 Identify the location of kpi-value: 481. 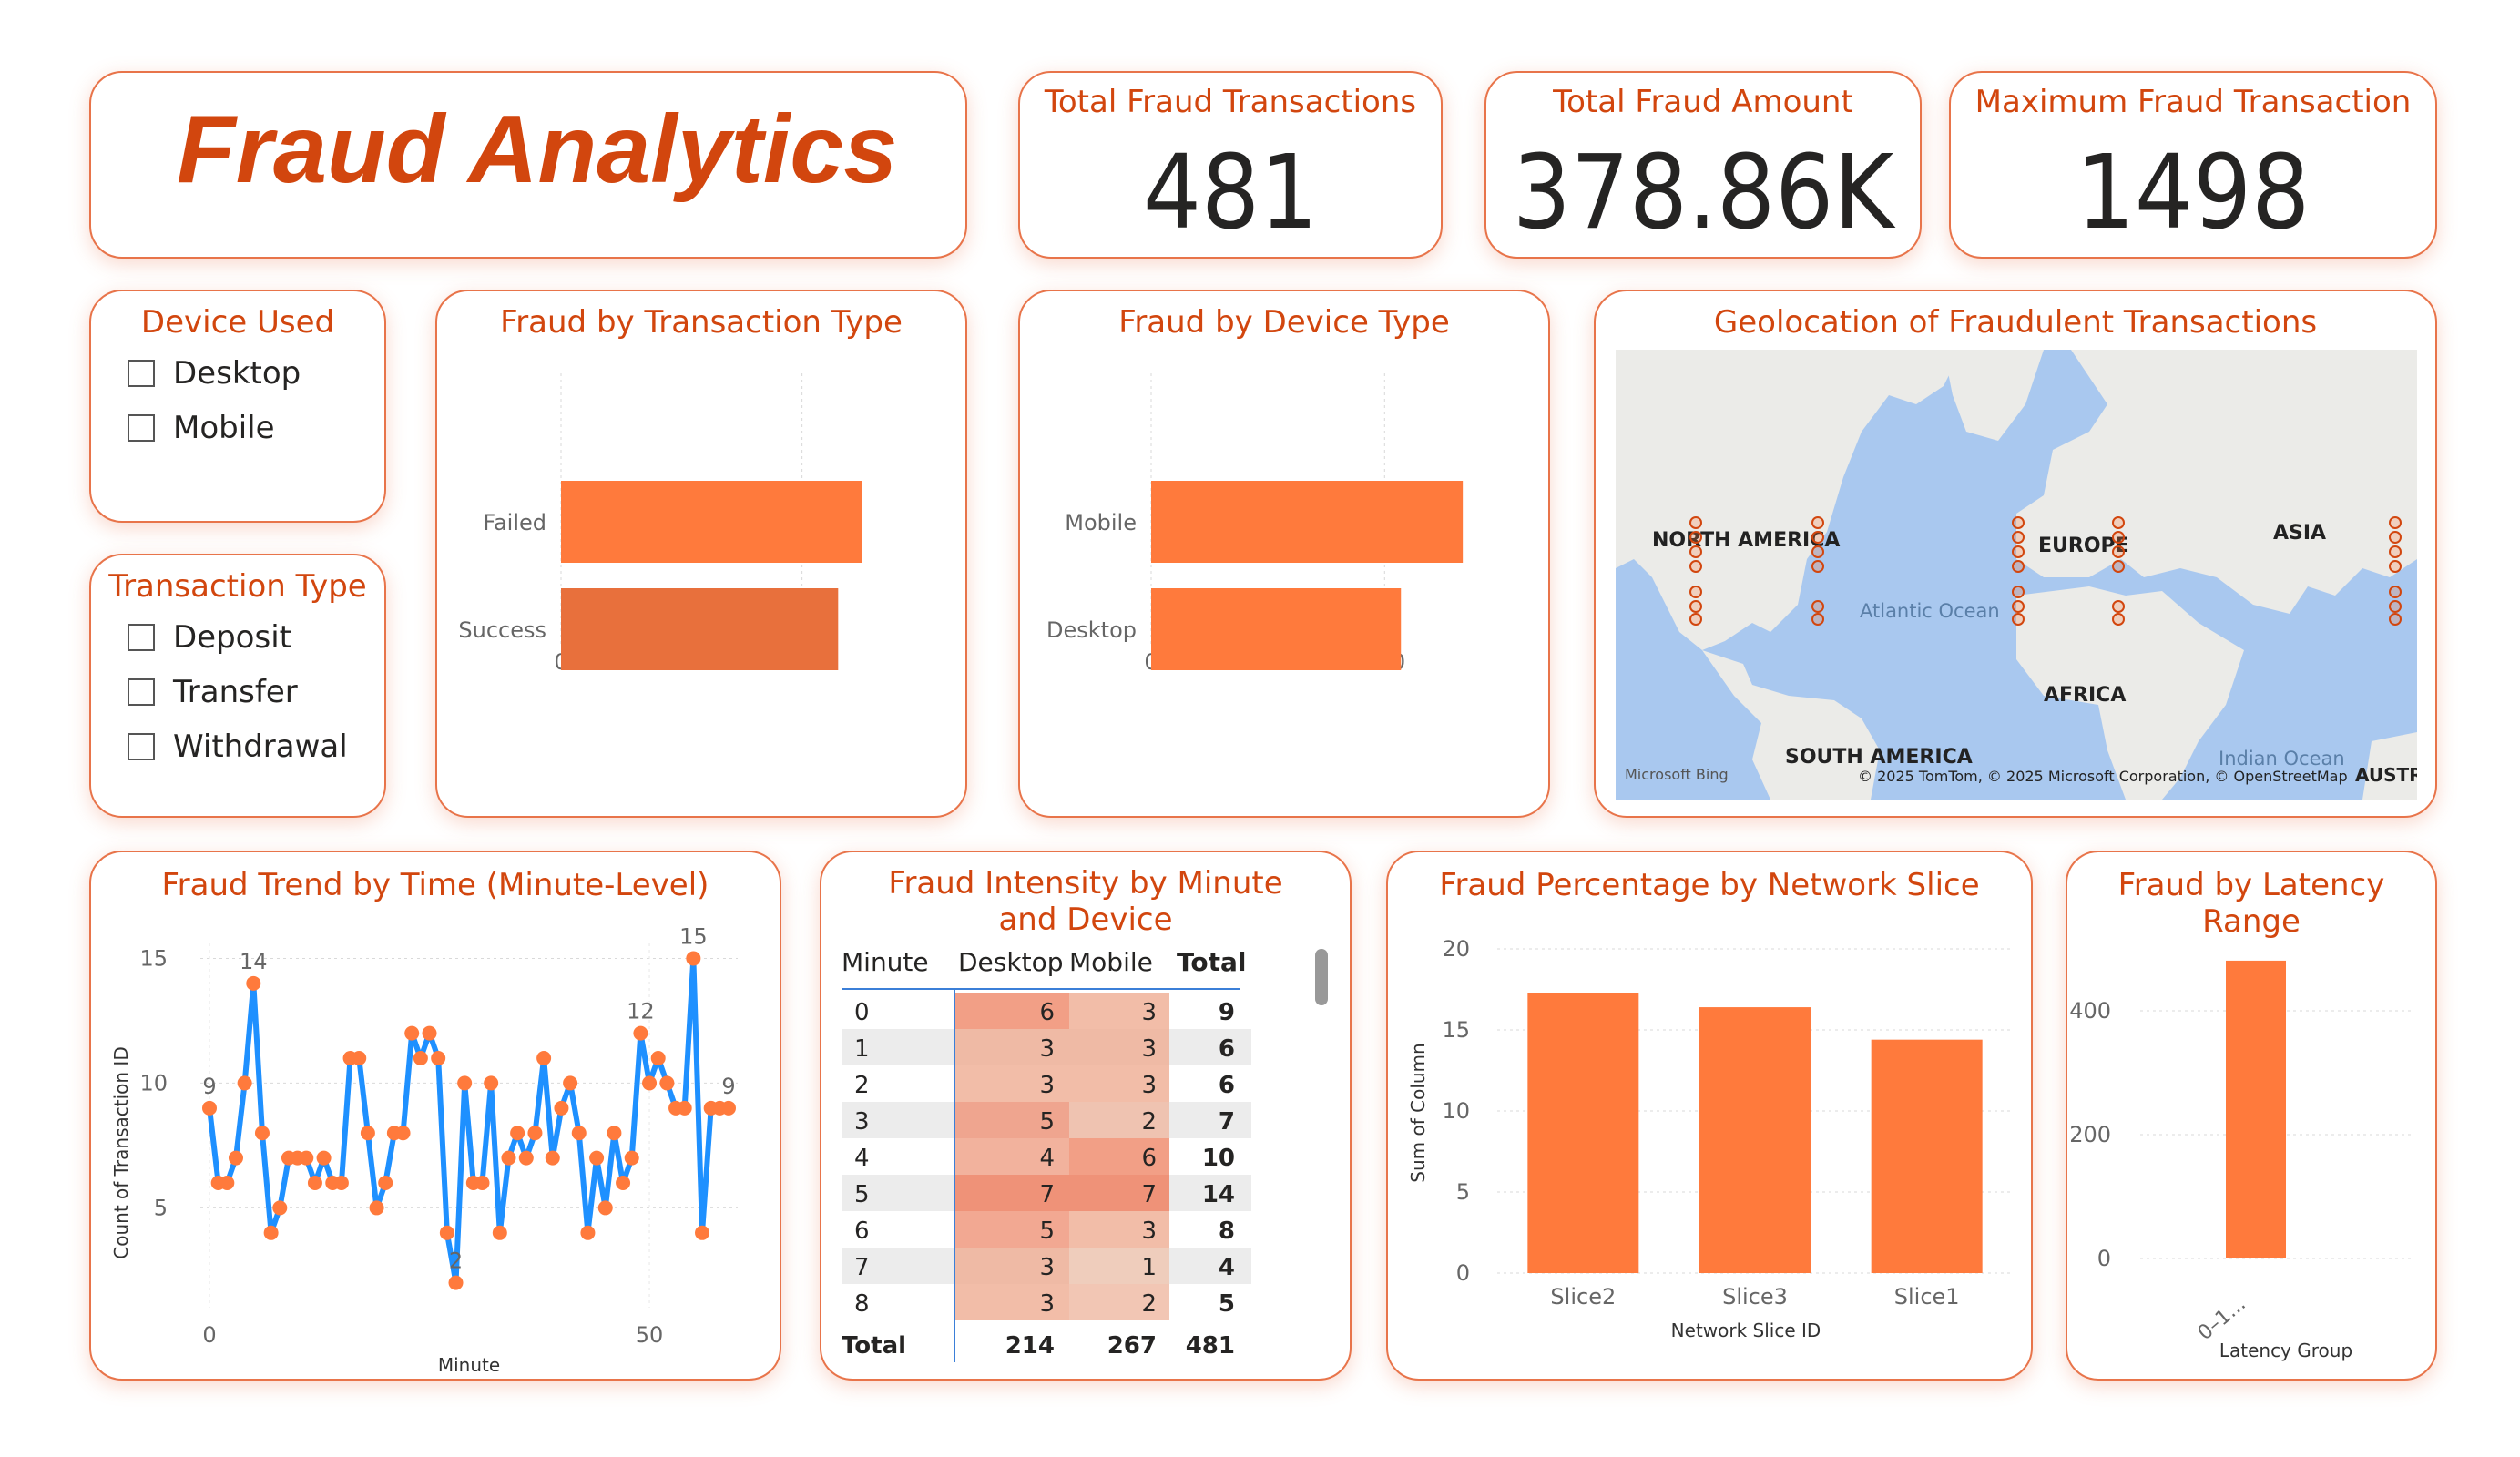
(1230, 193).